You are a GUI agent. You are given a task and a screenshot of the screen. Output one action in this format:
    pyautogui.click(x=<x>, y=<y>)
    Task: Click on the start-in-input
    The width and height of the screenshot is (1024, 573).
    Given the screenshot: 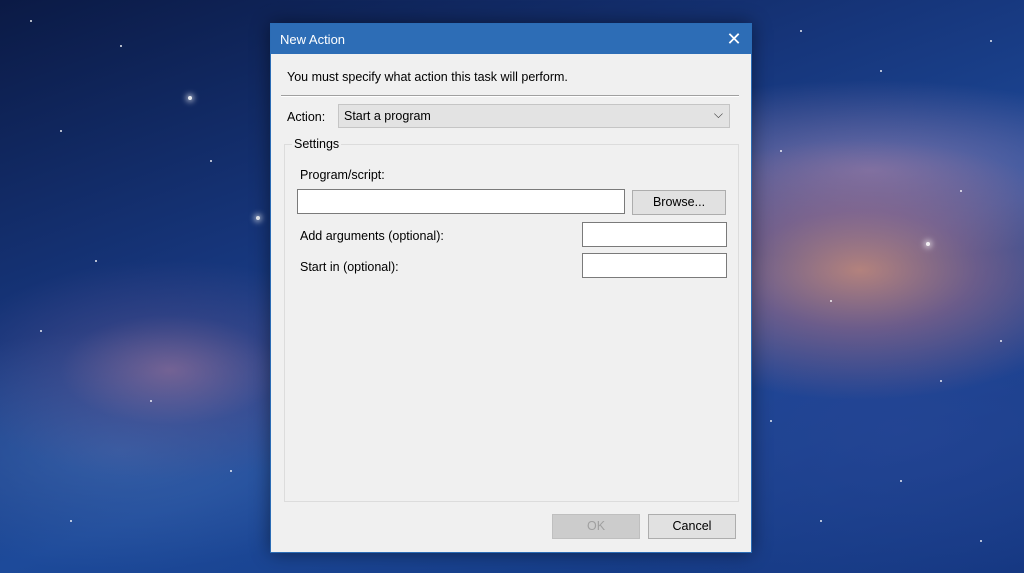 What is the action you would take?
    pyautogui.click(x=654, y=265)
    